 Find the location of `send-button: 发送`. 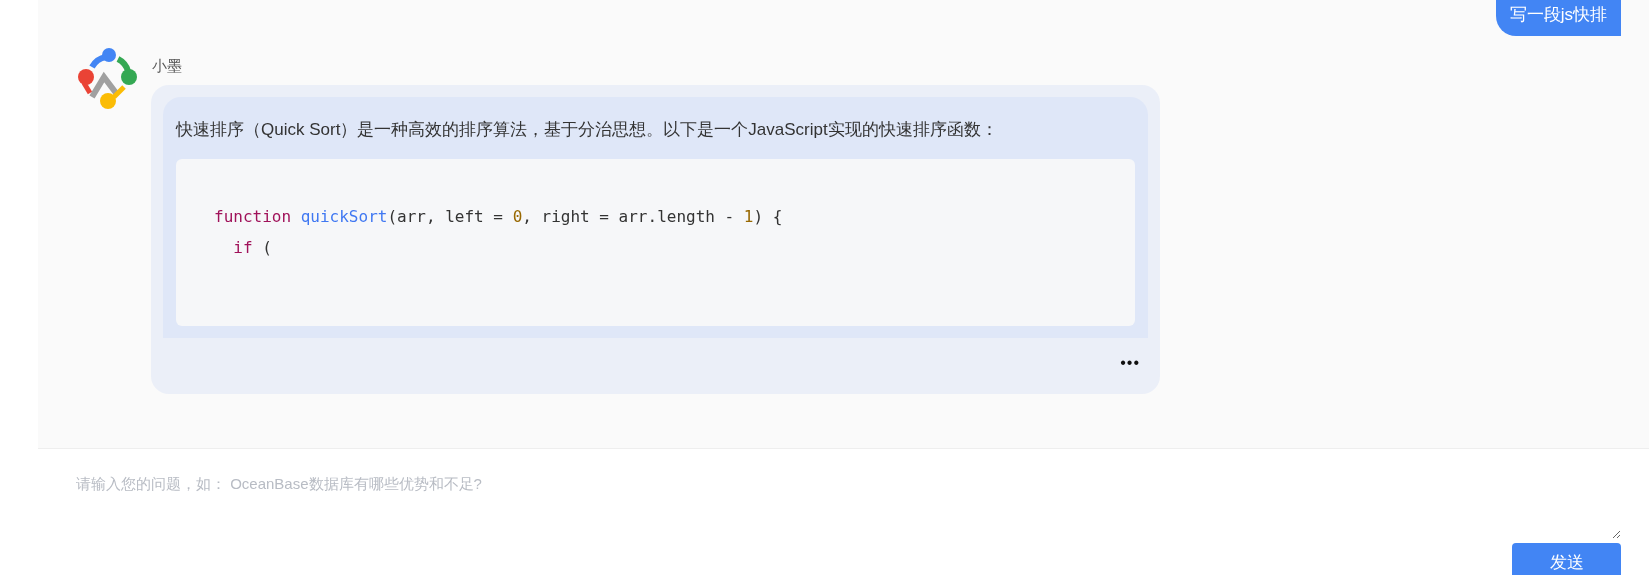

send-button: 发送 is located at coordinates (1566, 559).